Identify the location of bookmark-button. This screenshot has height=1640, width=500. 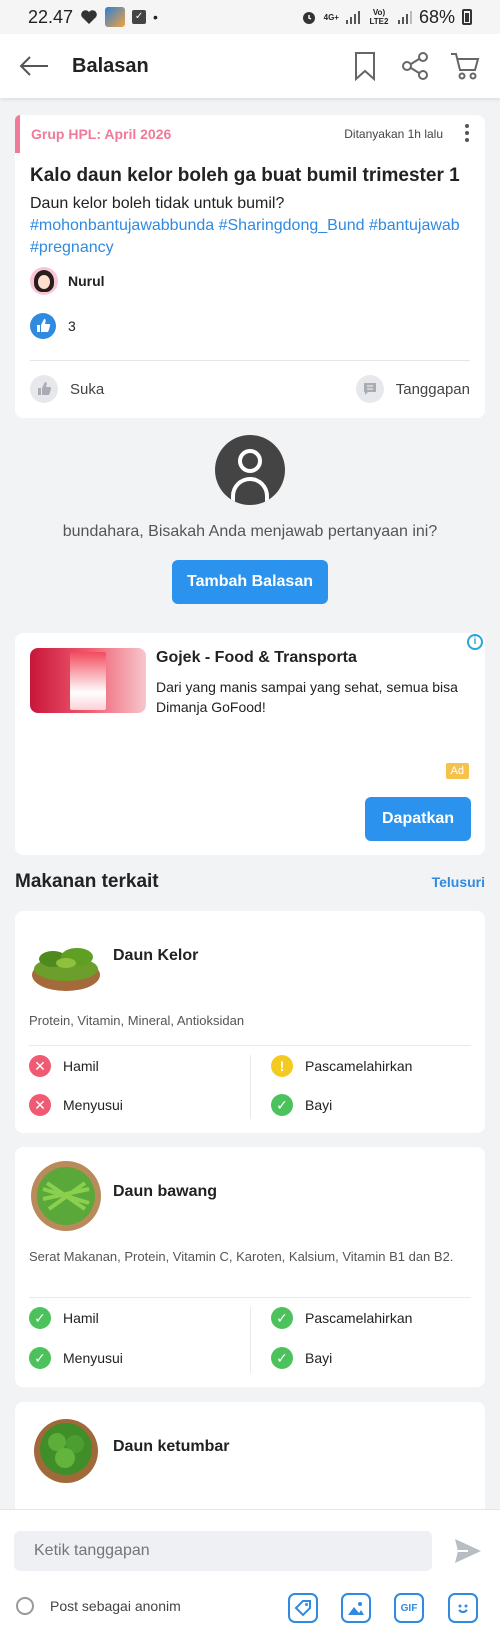
(365, 66).